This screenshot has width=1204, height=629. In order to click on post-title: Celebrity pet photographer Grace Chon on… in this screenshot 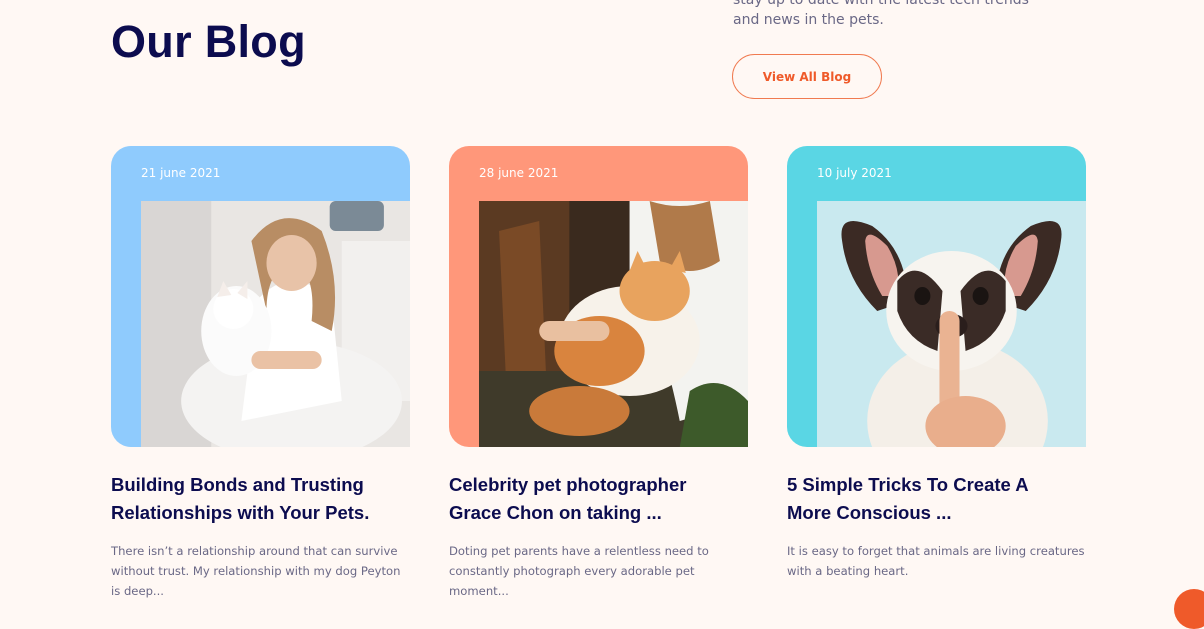, I will do `click(594, 499)`.